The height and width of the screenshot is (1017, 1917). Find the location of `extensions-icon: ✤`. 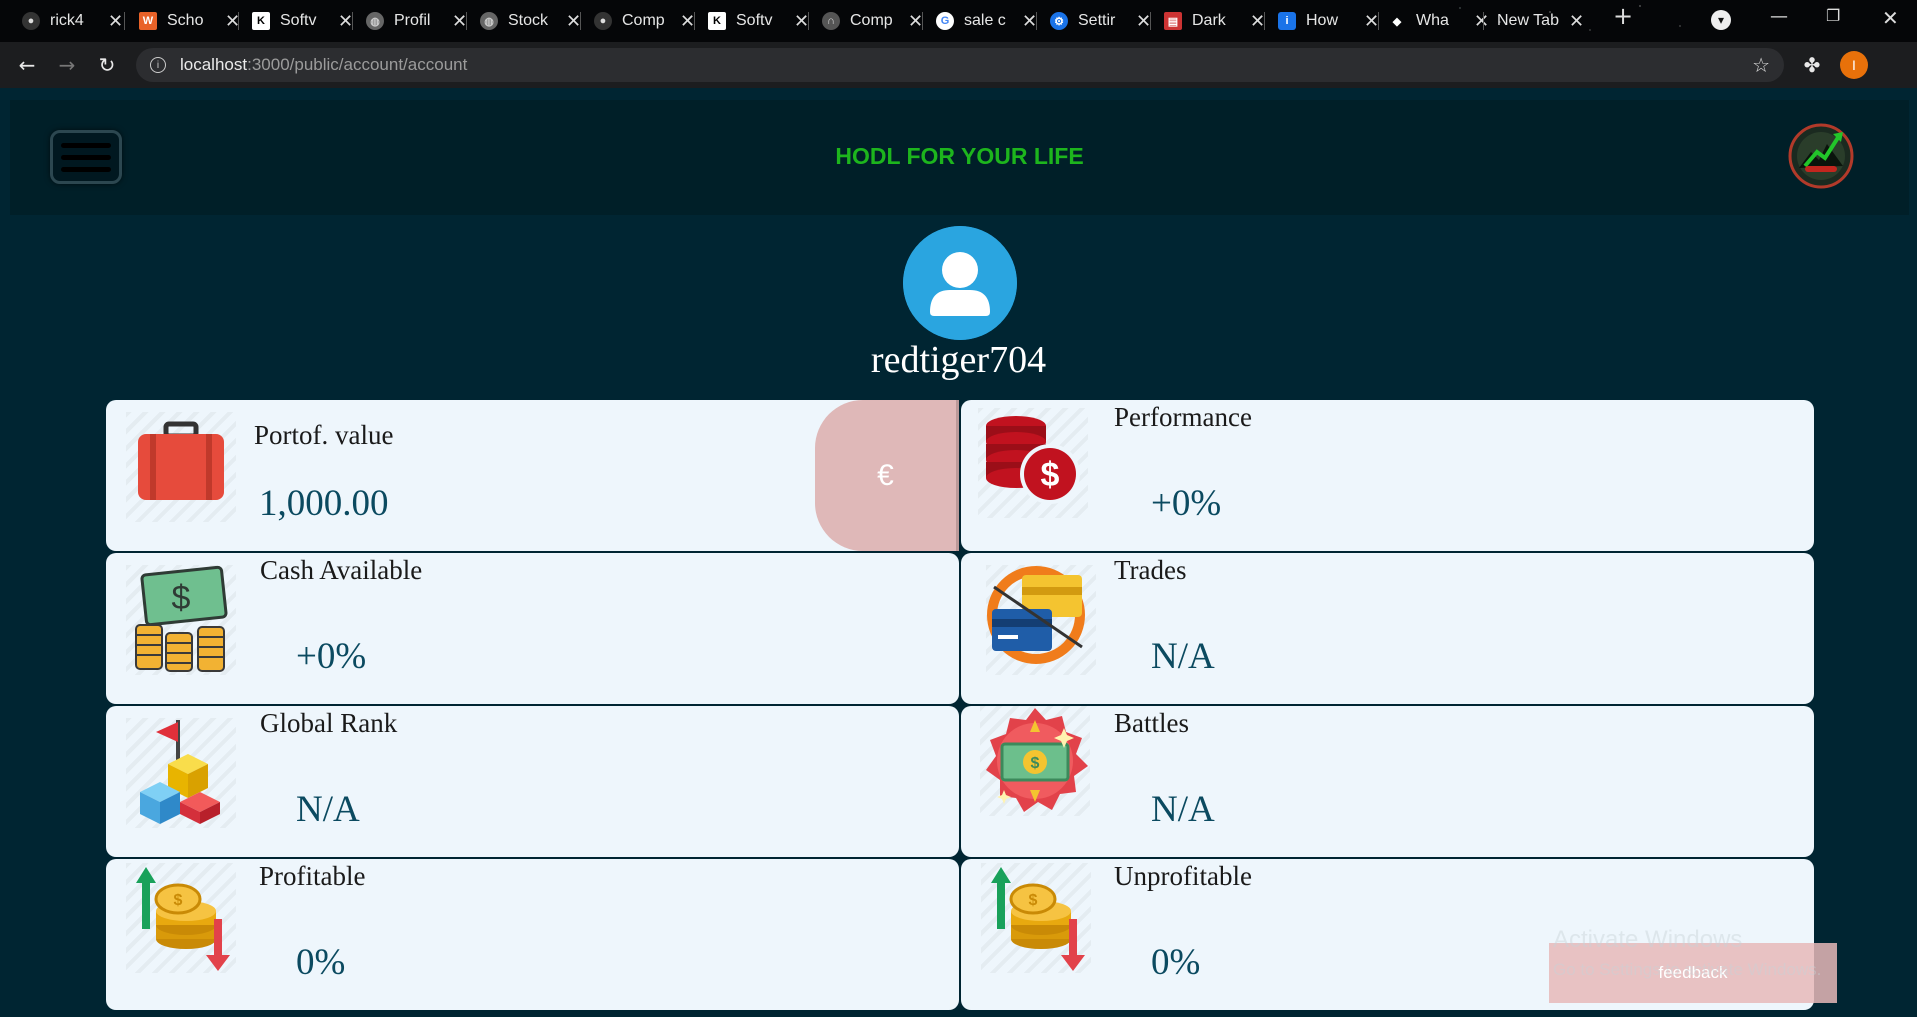

extensions-icon: ✤ is located at coordinates (1812, 65).